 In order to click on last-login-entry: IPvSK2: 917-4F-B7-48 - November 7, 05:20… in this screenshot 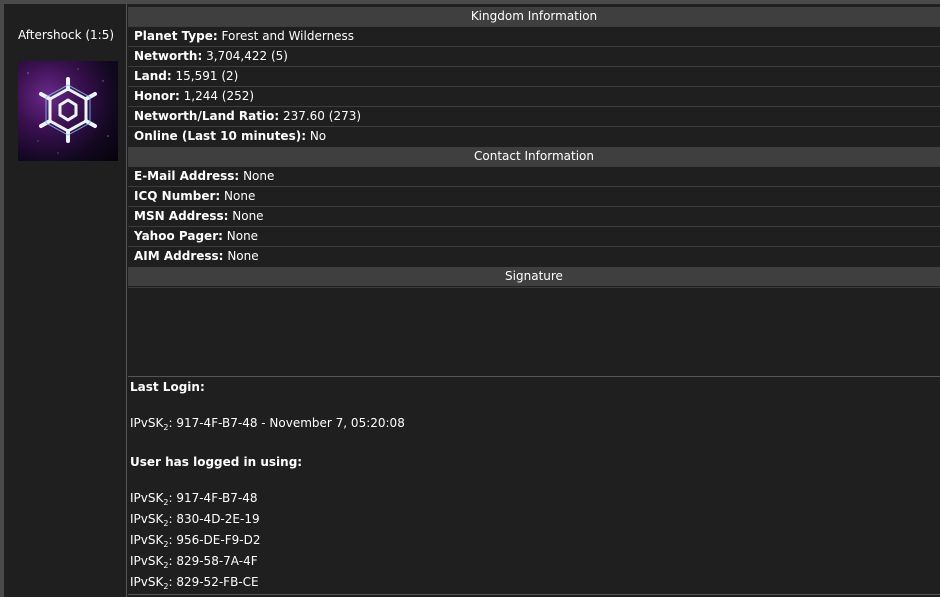, I will do `click(267, 424)`.